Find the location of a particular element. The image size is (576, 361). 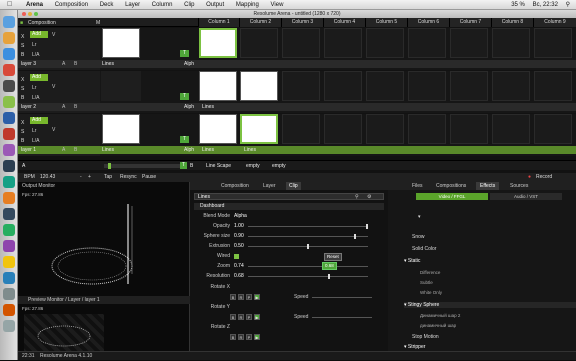

layer-name-bar: layer 3 A B Lines Alph is located at coordinates (297, 64).